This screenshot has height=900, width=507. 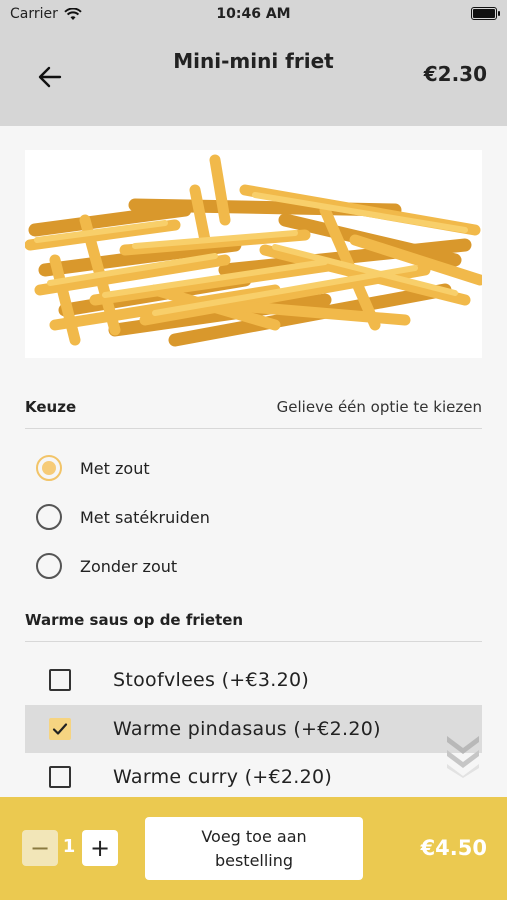 I want to click on base-price: €2.30, so click(x=455, y=74).